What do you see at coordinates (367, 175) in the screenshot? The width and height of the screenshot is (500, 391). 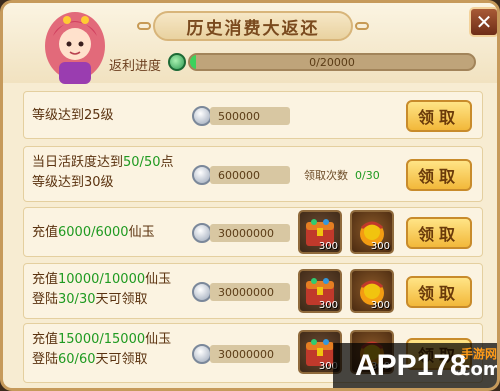 I see `claim-count-value: 0/30` at bounding box center [367, 175].